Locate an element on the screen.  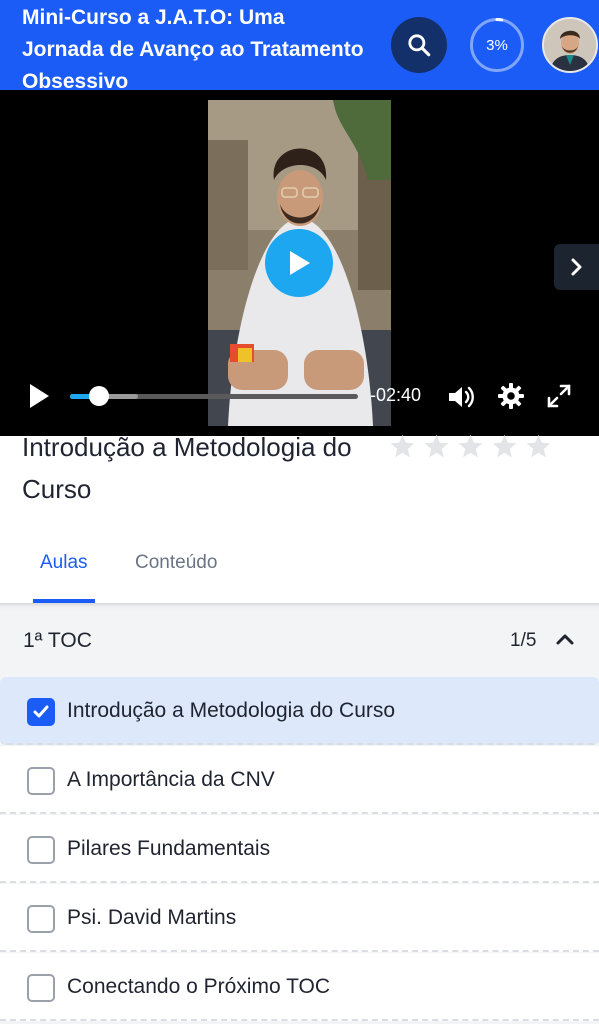
big-play-button is located at coordinates (299, 263).